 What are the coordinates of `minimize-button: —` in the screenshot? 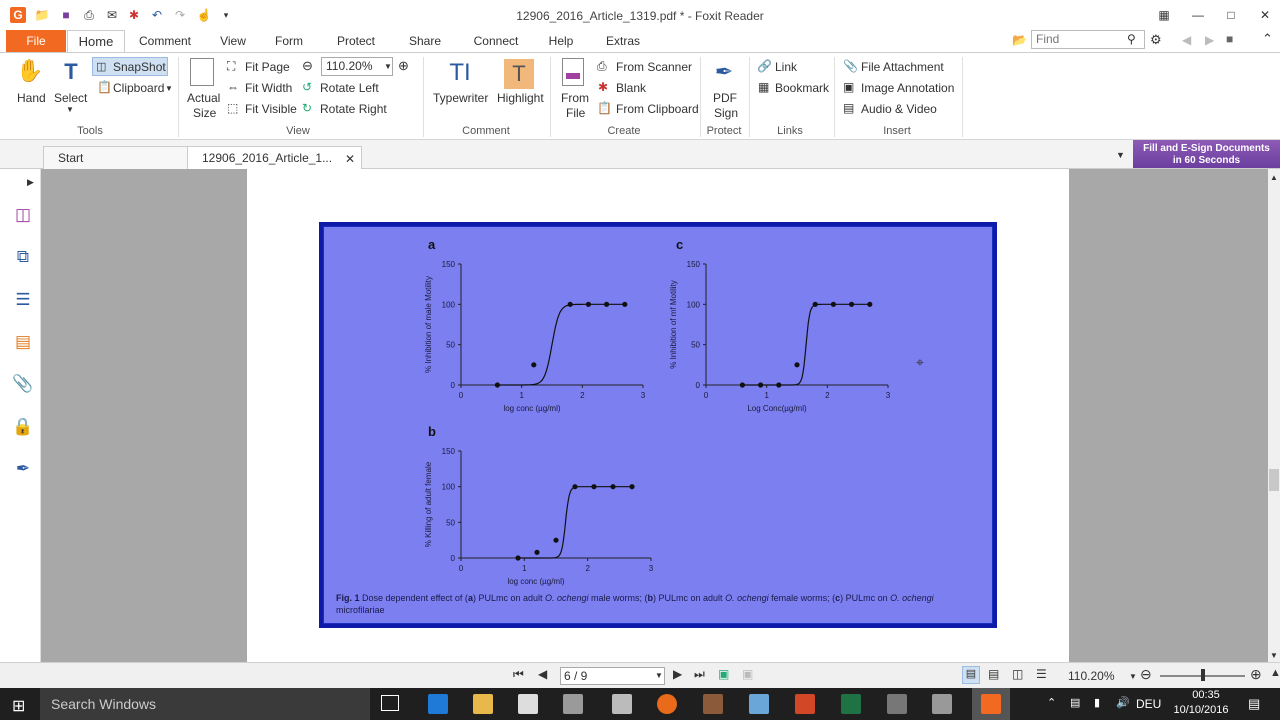 It's located at (1198, 15).